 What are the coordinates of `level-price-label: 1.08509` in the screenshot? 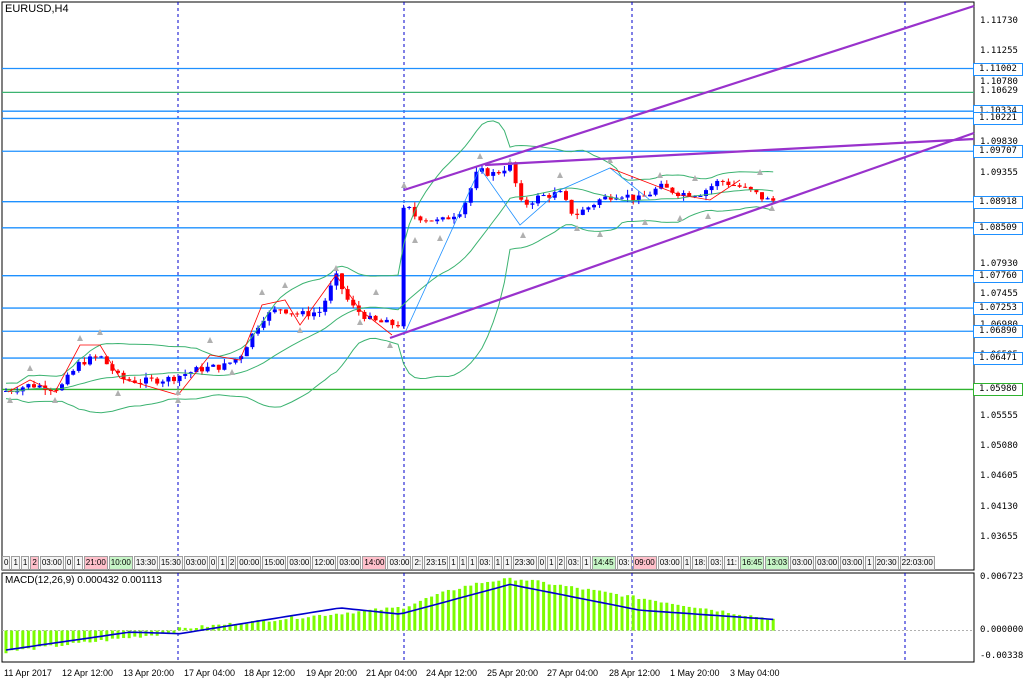 It's located at (998, 228).